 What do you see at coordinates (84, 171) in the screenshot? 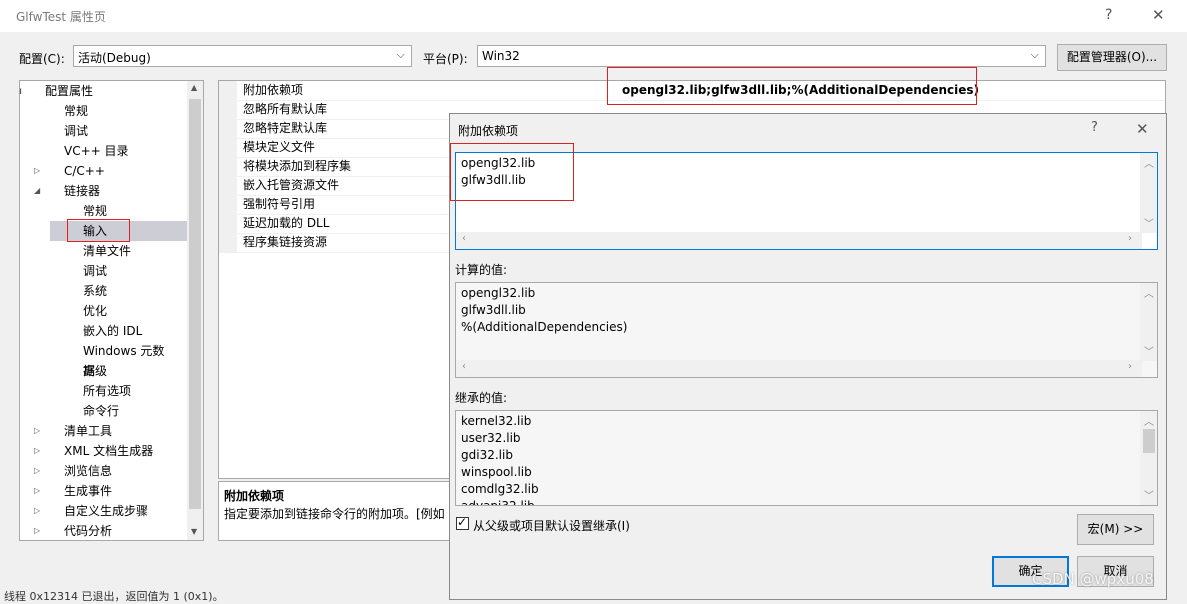
I see `tree-item-label: C/C++` at bounding box center [84, 171].